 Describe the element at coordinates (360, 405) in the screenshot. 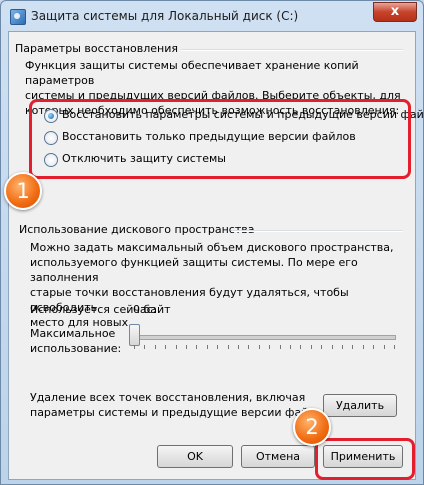

I see `delete-button: Удалить` at that location.